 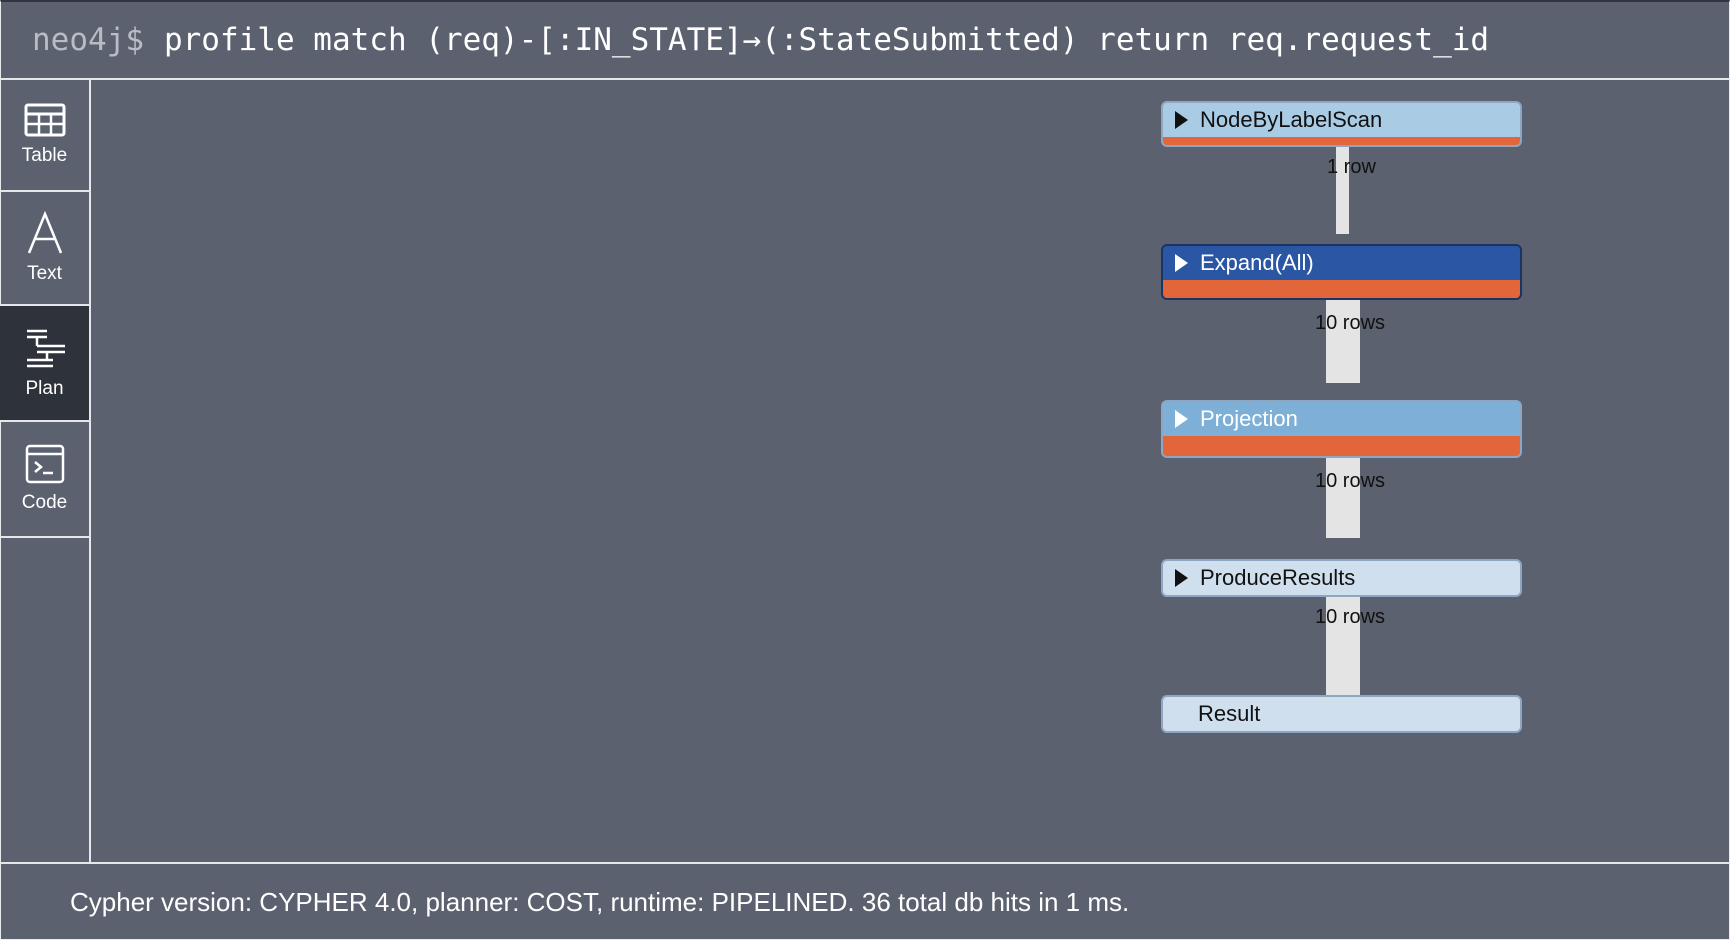 What do you see at coordinates (88, 40) in the screenshot?
I see `command-prompt: neo4j$` at bounding box center [88, 40].